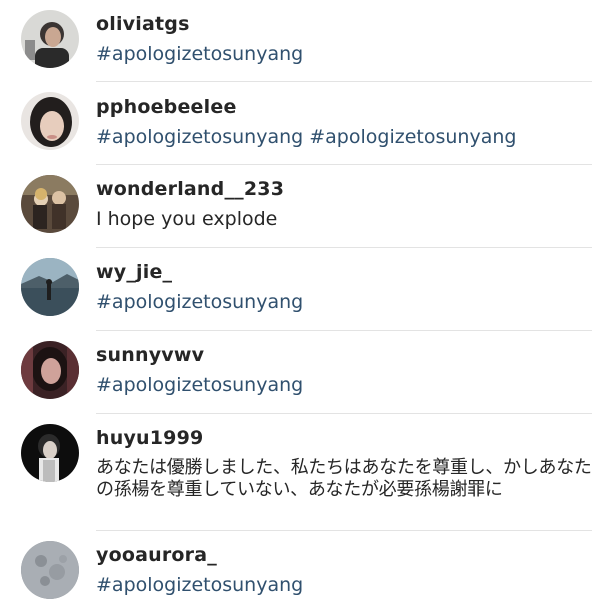 Image resolution: width=592 pixels, height=615 pixels. What do you see at coordinates (342, 24) in the screenshot?
I see `comment-username: oliviatgs` at bounding box center [342, 24].